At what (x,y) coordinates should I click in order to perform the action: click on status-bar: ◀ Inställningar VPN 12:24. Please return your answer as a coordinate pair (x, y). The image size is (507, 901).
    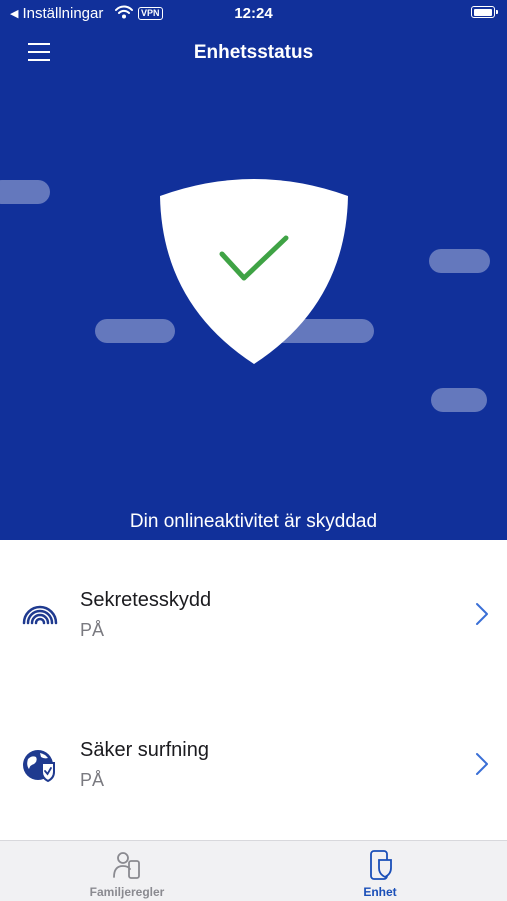
    Looking at the image, I should click on (253, 14).